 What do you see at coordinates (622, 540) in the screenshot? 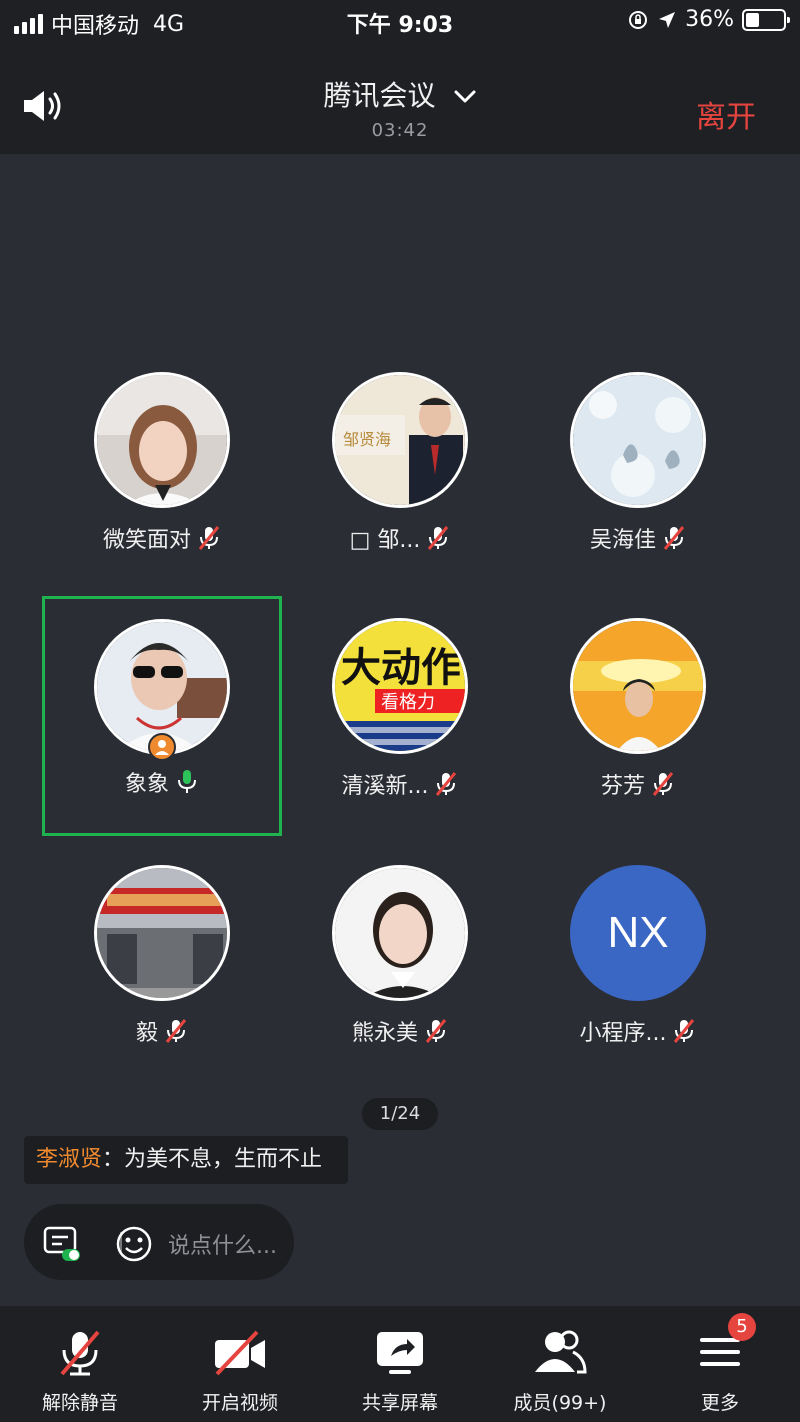
I see `participant-name: 吴海佳` at bounding box center [622, 540].